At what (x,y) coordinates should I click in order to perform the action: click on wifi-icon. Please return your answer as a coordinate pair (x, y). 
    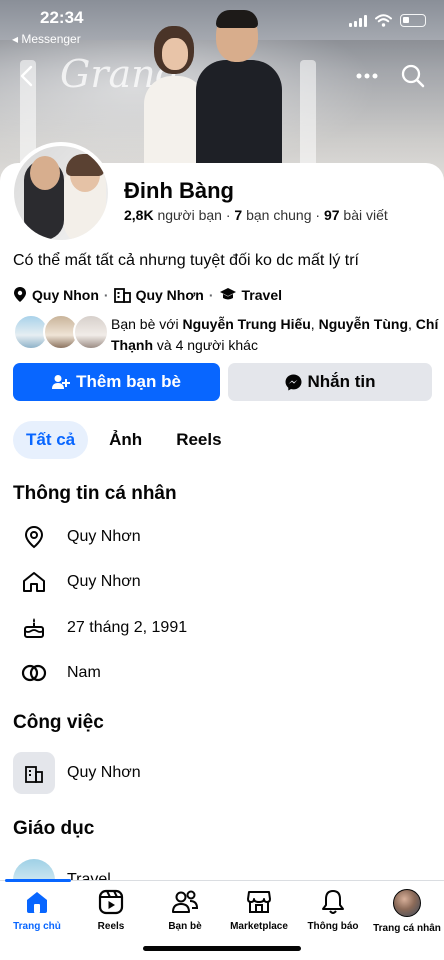
    Looking at the image, I should click on (383, 20).